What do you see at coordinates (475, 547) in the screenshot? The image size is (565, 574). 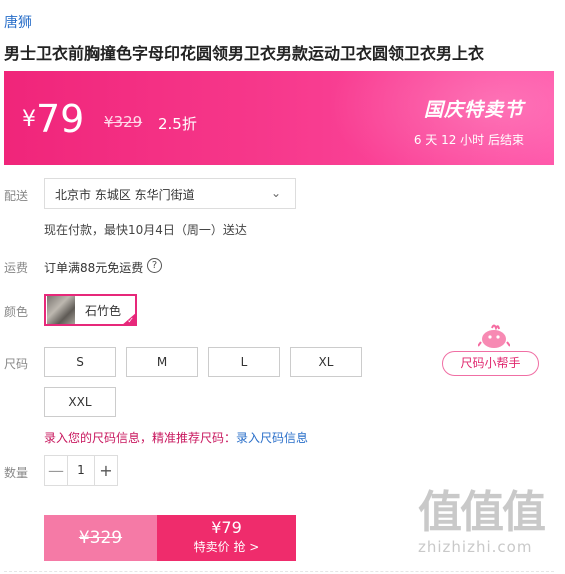 I see `watermark-url: zhizhizhi.com` at bounding box center [475, 547].